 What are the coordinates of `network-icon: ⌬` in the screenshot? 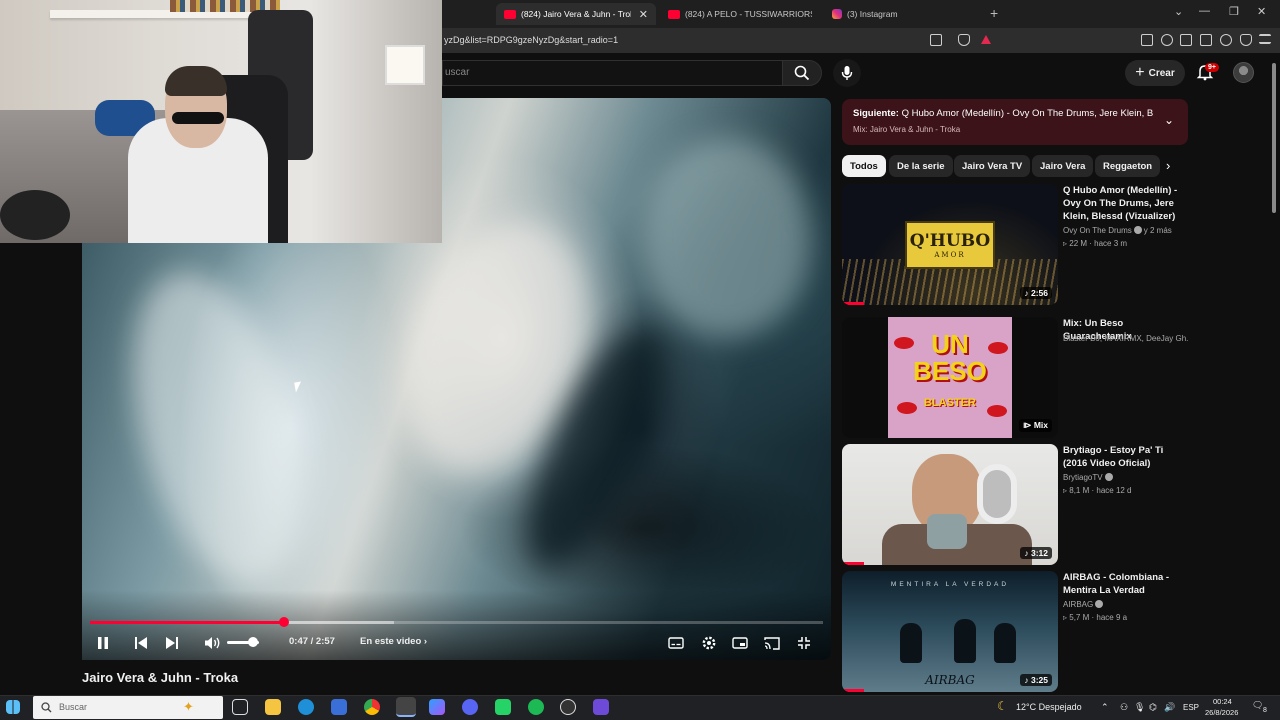 It's located at (1153, 707).